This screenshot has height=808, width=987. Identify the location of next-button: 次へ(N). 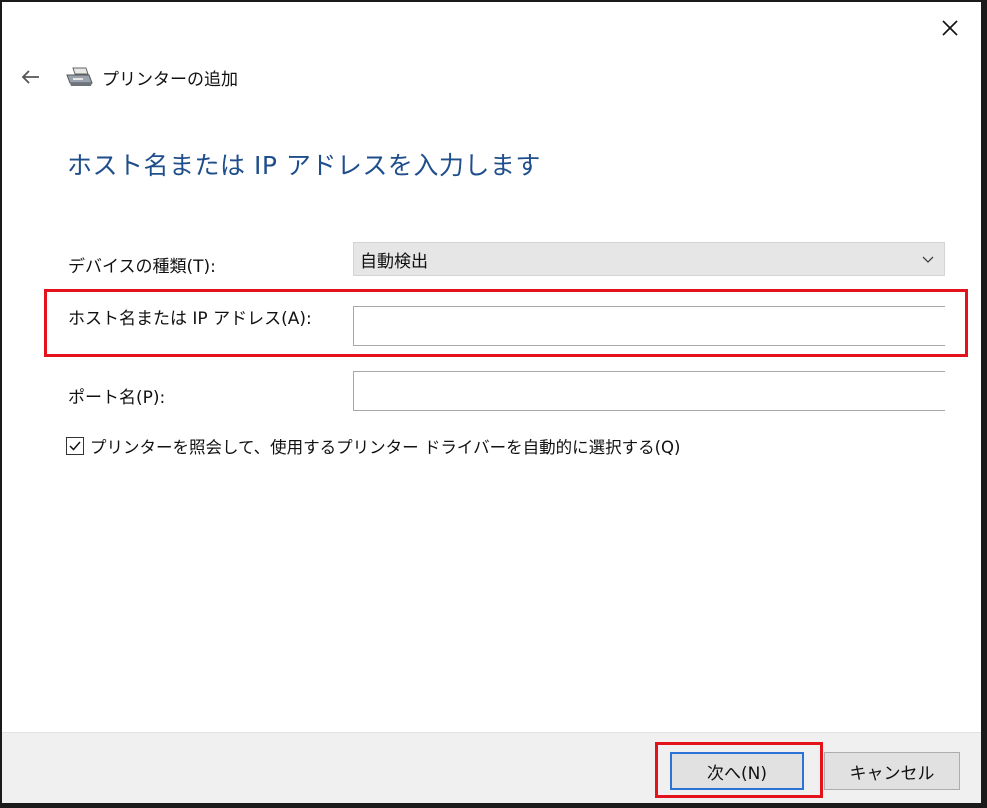
(737, 771).